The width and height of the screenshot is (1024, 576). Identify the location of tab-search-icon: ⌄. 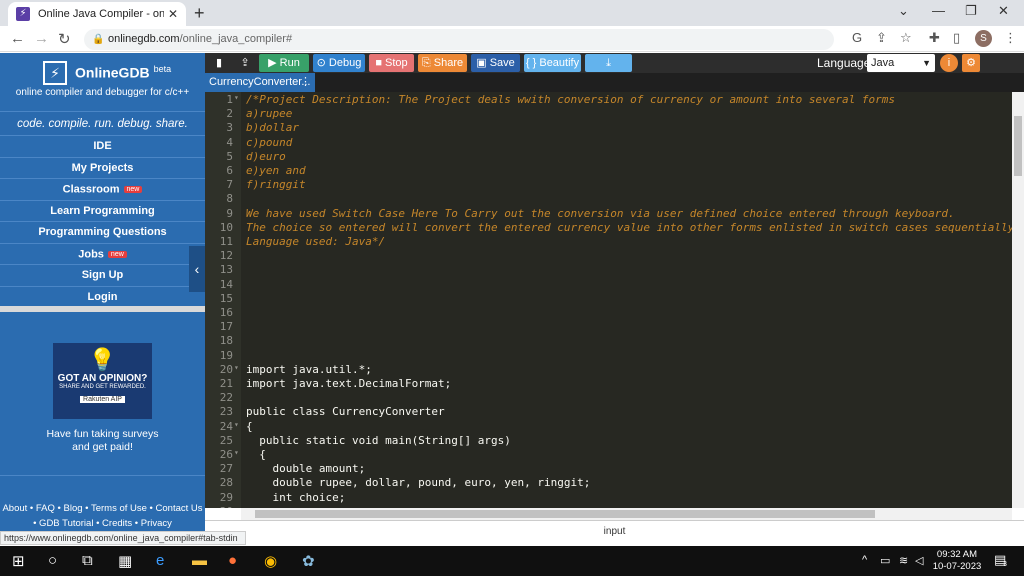
(903, 11).